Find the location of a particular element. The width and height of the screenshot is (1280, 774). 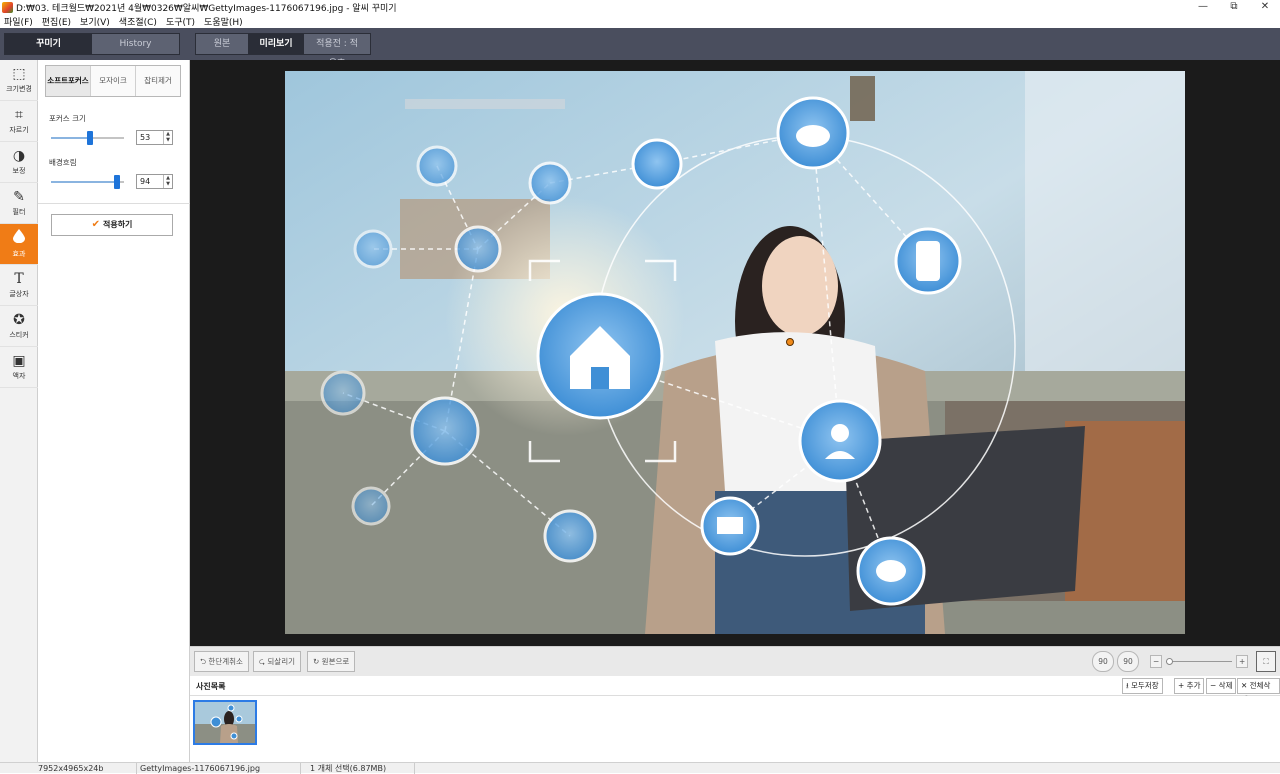

drop-icon is located at coordinates (19, 238).